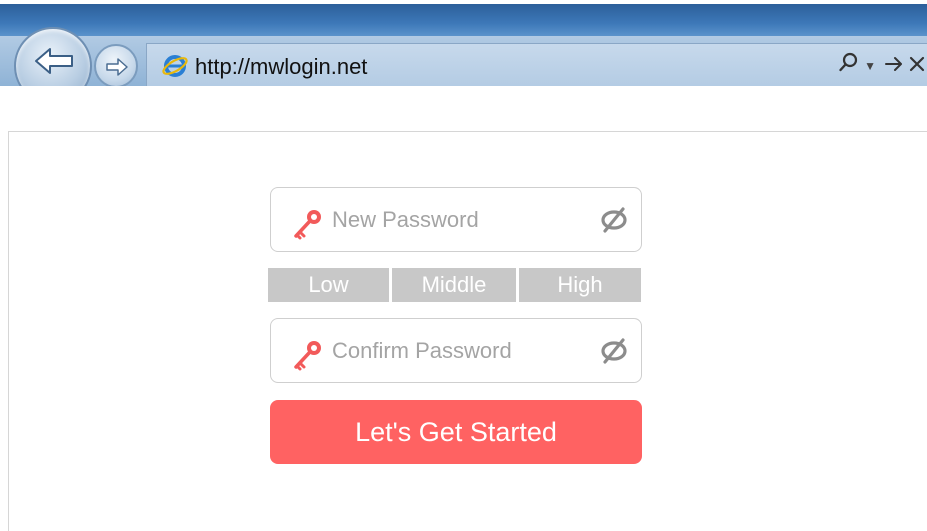 The width and height of the screenshot is (927, 531). I want to click on strength-middle: Middle, so click(454, 285).